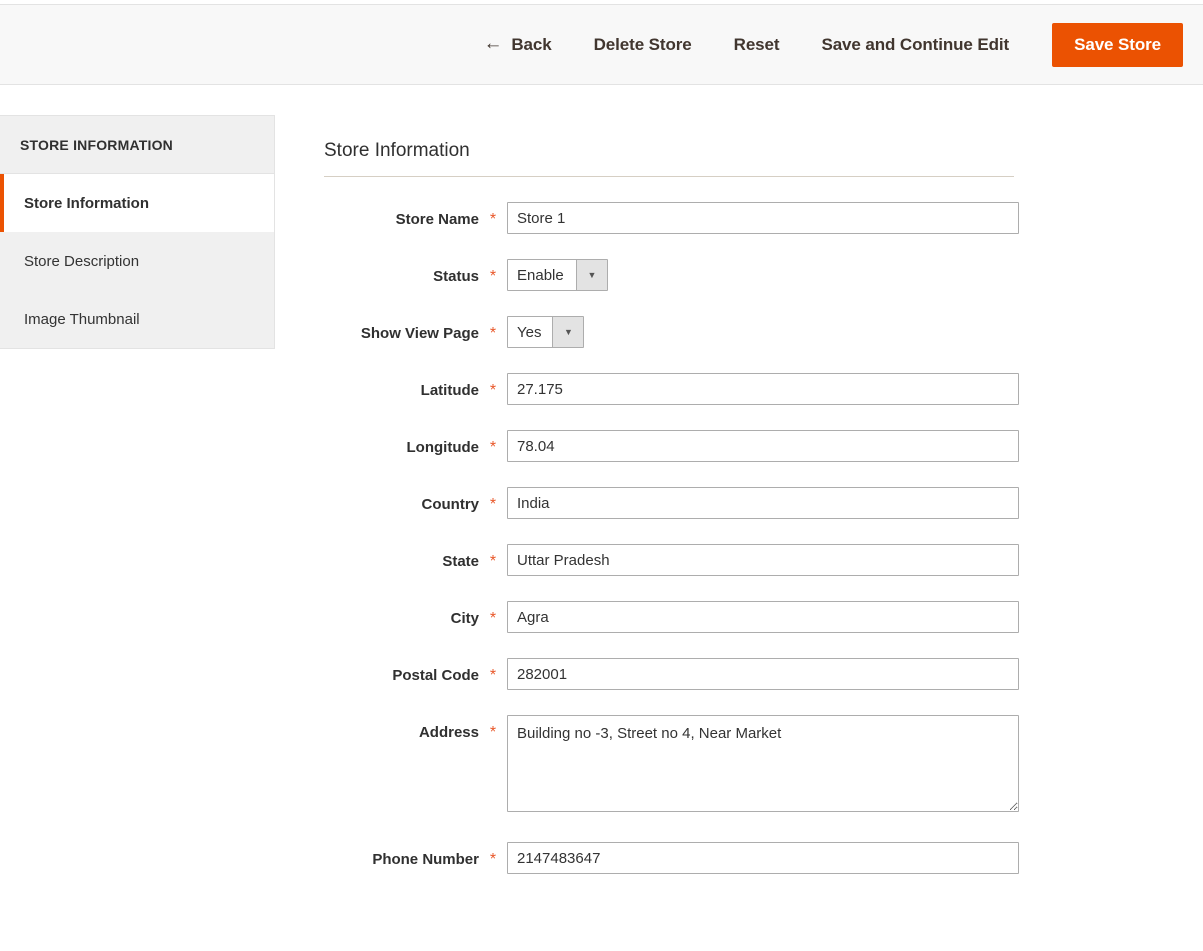 Image resolution: width=1203 pixels, height=951 pixels. I want to click on field-label-phone-number: Phone Number, so click(425, 859).